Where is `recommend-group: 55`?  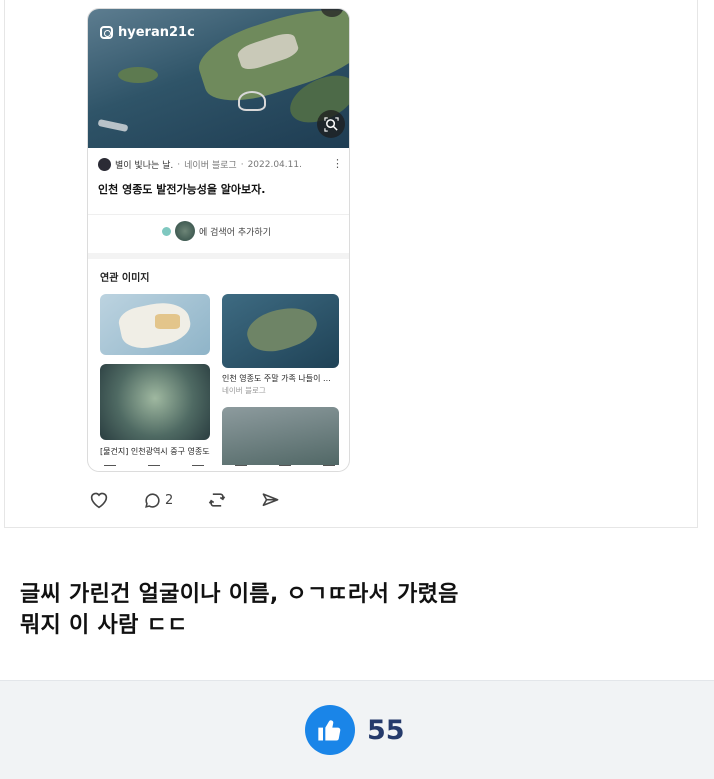 recommend-group: 55 is located at coordinates (355, 730).